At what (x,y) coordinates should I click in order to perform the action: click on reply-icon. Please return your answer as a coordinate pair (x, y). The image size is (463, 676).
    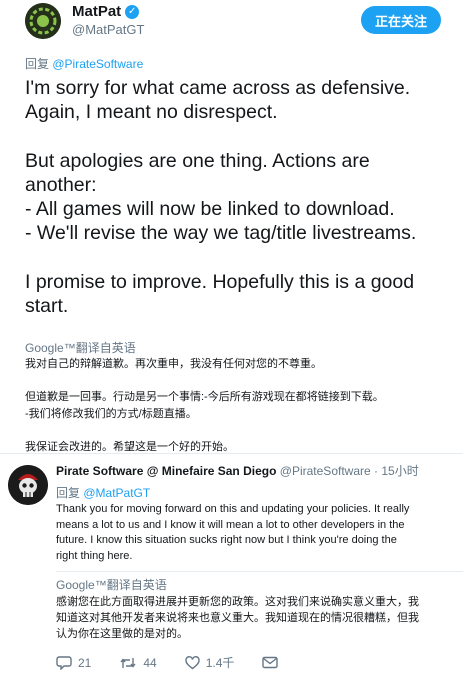
    Looking at the image, I should click on (64, 663).